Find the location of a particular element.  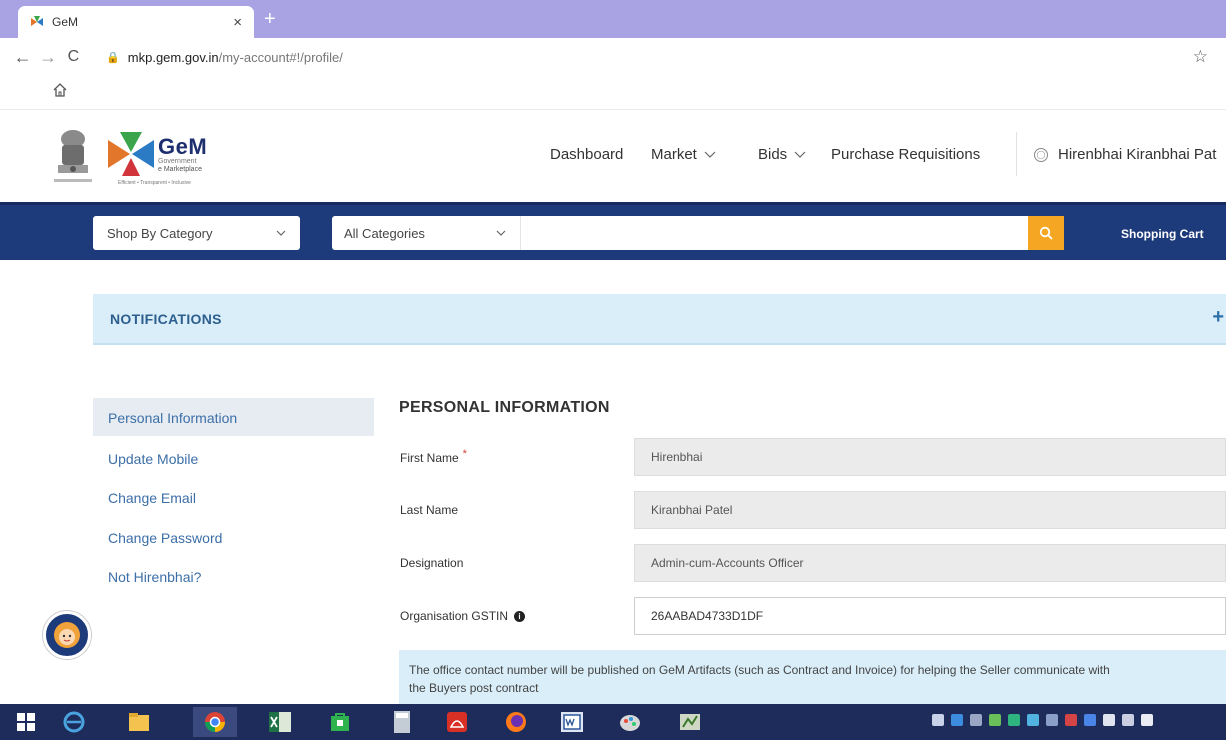

national-emblem-icon is located at coordinates (73, 156).